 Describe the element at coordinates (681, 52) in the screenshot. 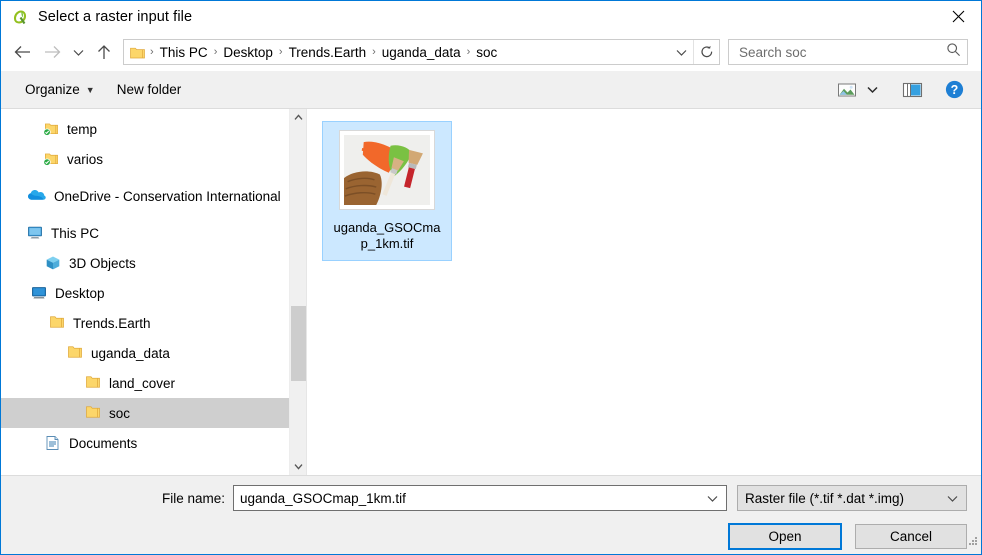

I see `address-dropdown-chevron-down-icon` at that location.